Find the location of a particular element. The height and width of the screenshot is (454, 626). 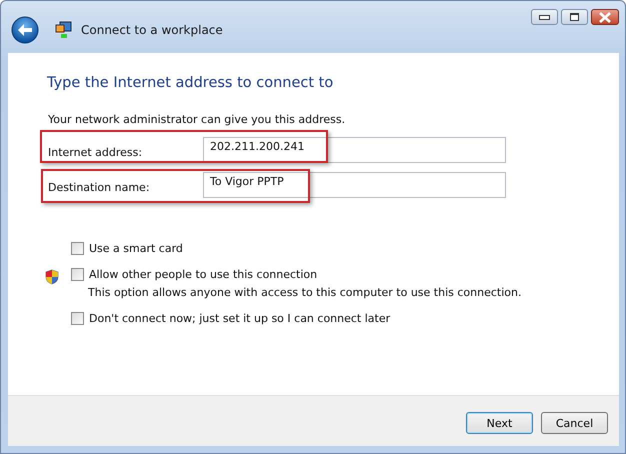

window-title: Connect to a workplace is located at coordinates (152, 30).